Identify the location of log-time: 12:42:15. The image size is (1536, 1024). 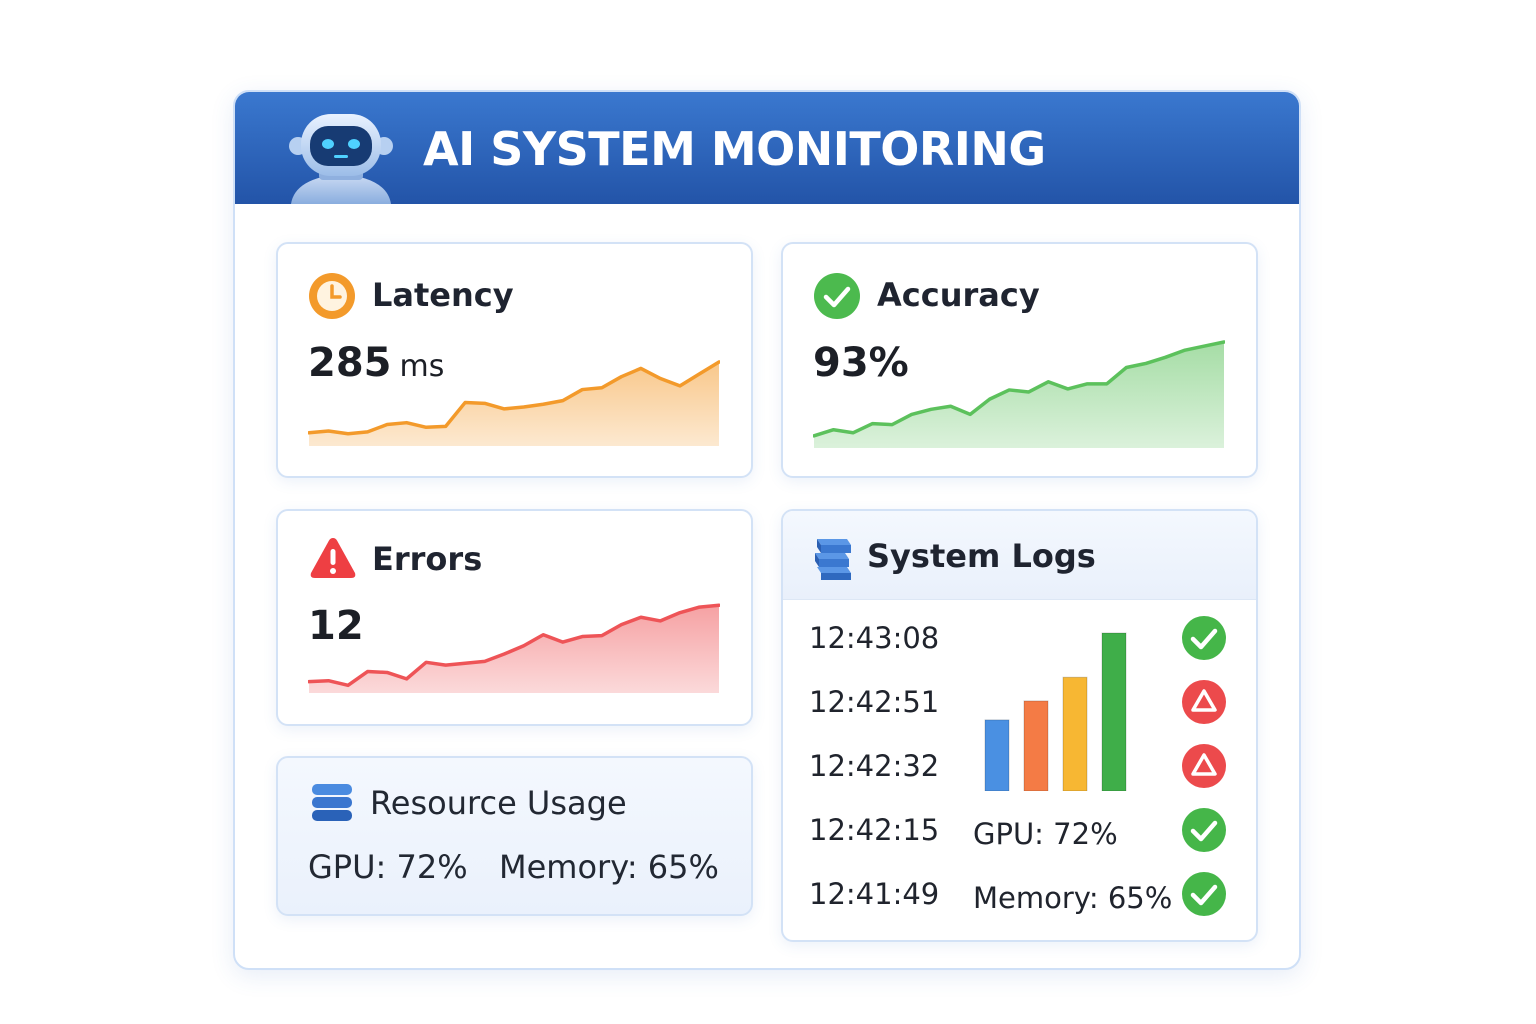
(874, 830).